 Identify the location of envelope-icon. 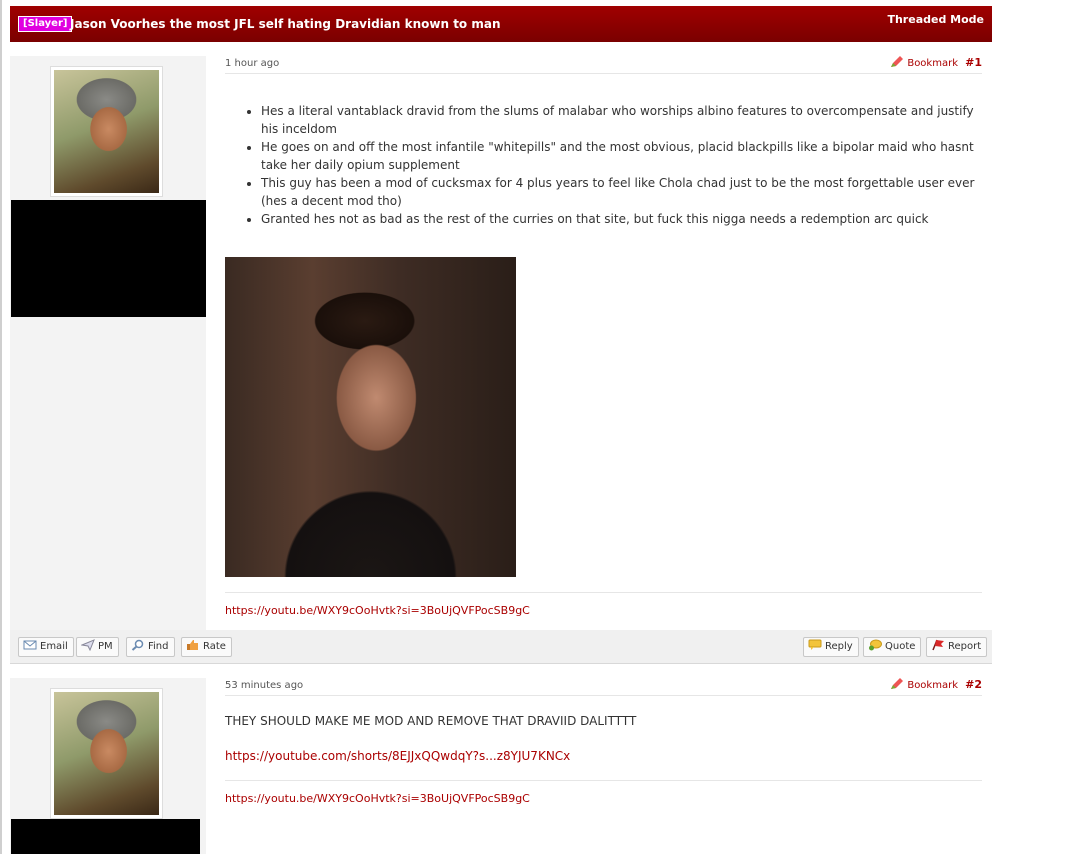
(30, 645).